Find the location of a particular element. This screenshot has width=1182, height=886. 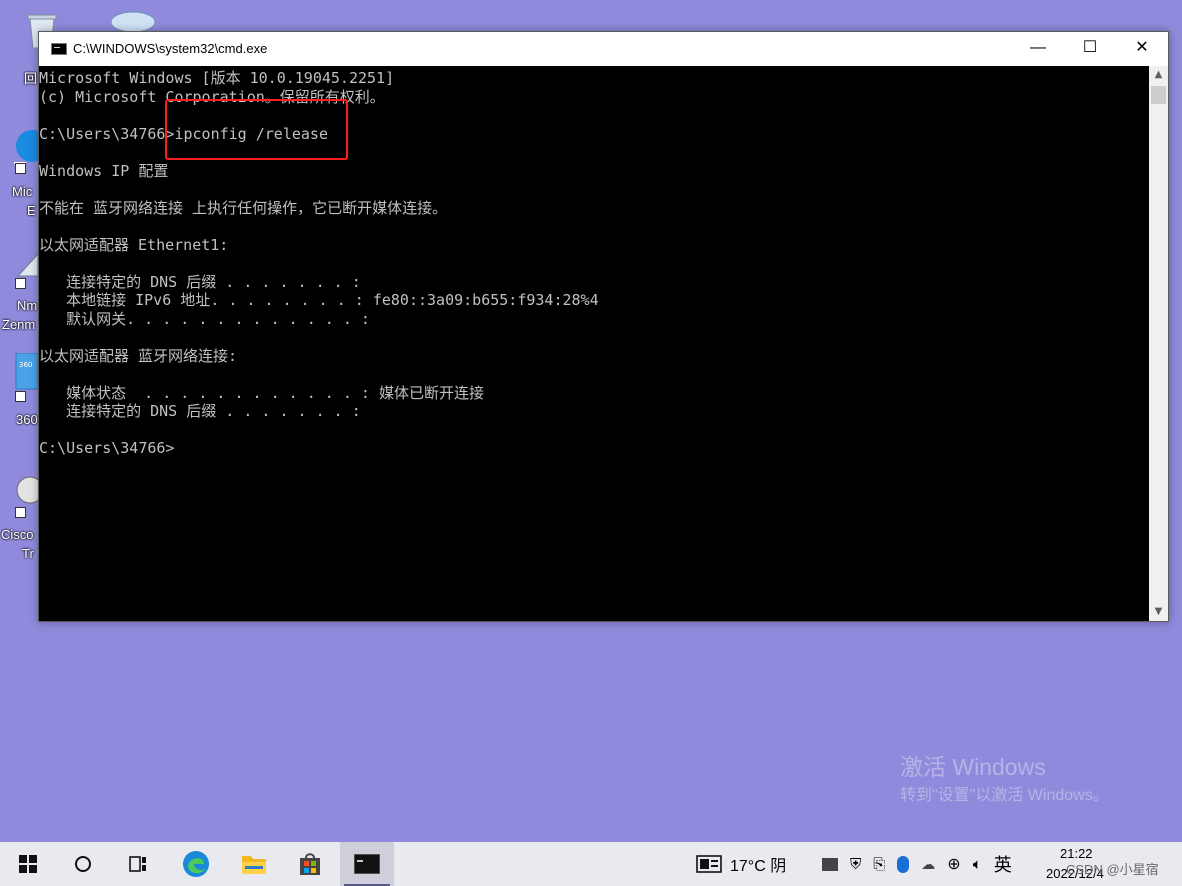

cmd-taskbar-button is located at coordinates (367, 864).